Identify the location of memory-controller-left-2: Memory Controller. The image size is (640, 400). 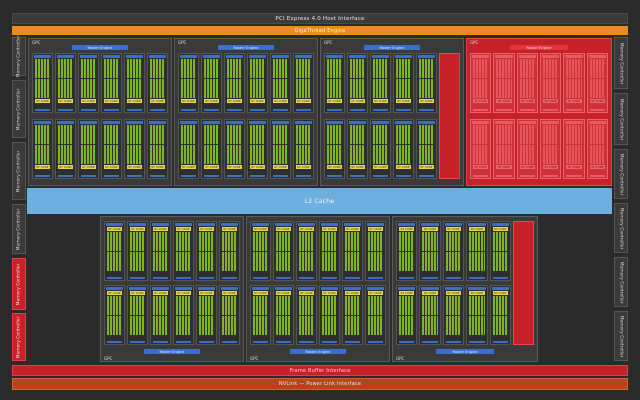
(19, 109).